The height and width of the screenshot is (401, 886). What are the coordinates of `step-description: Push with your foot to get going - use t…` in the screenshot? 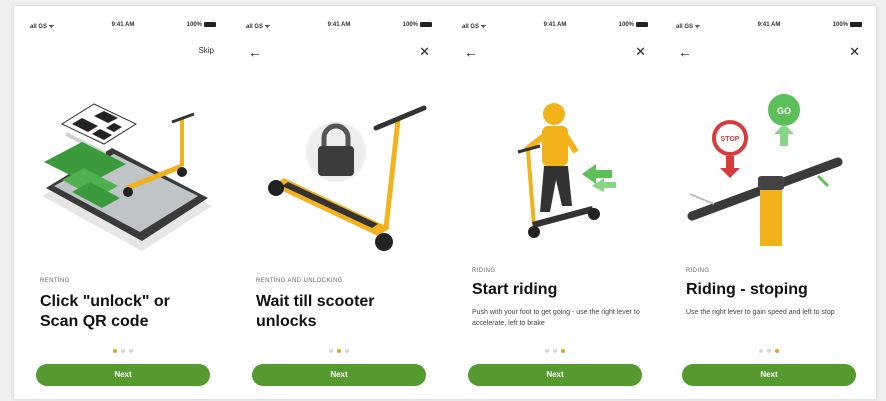 It's located at (556, 318).